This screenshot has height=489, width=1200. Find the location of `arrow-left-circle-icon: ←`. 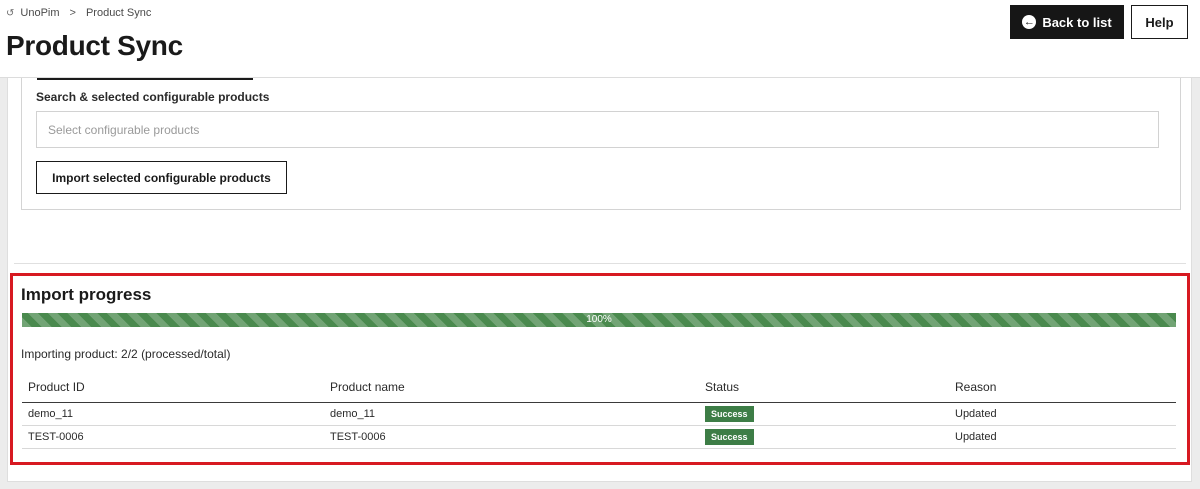

arrow-left-circle-icon: ← is located at coordinates (1029, 22).